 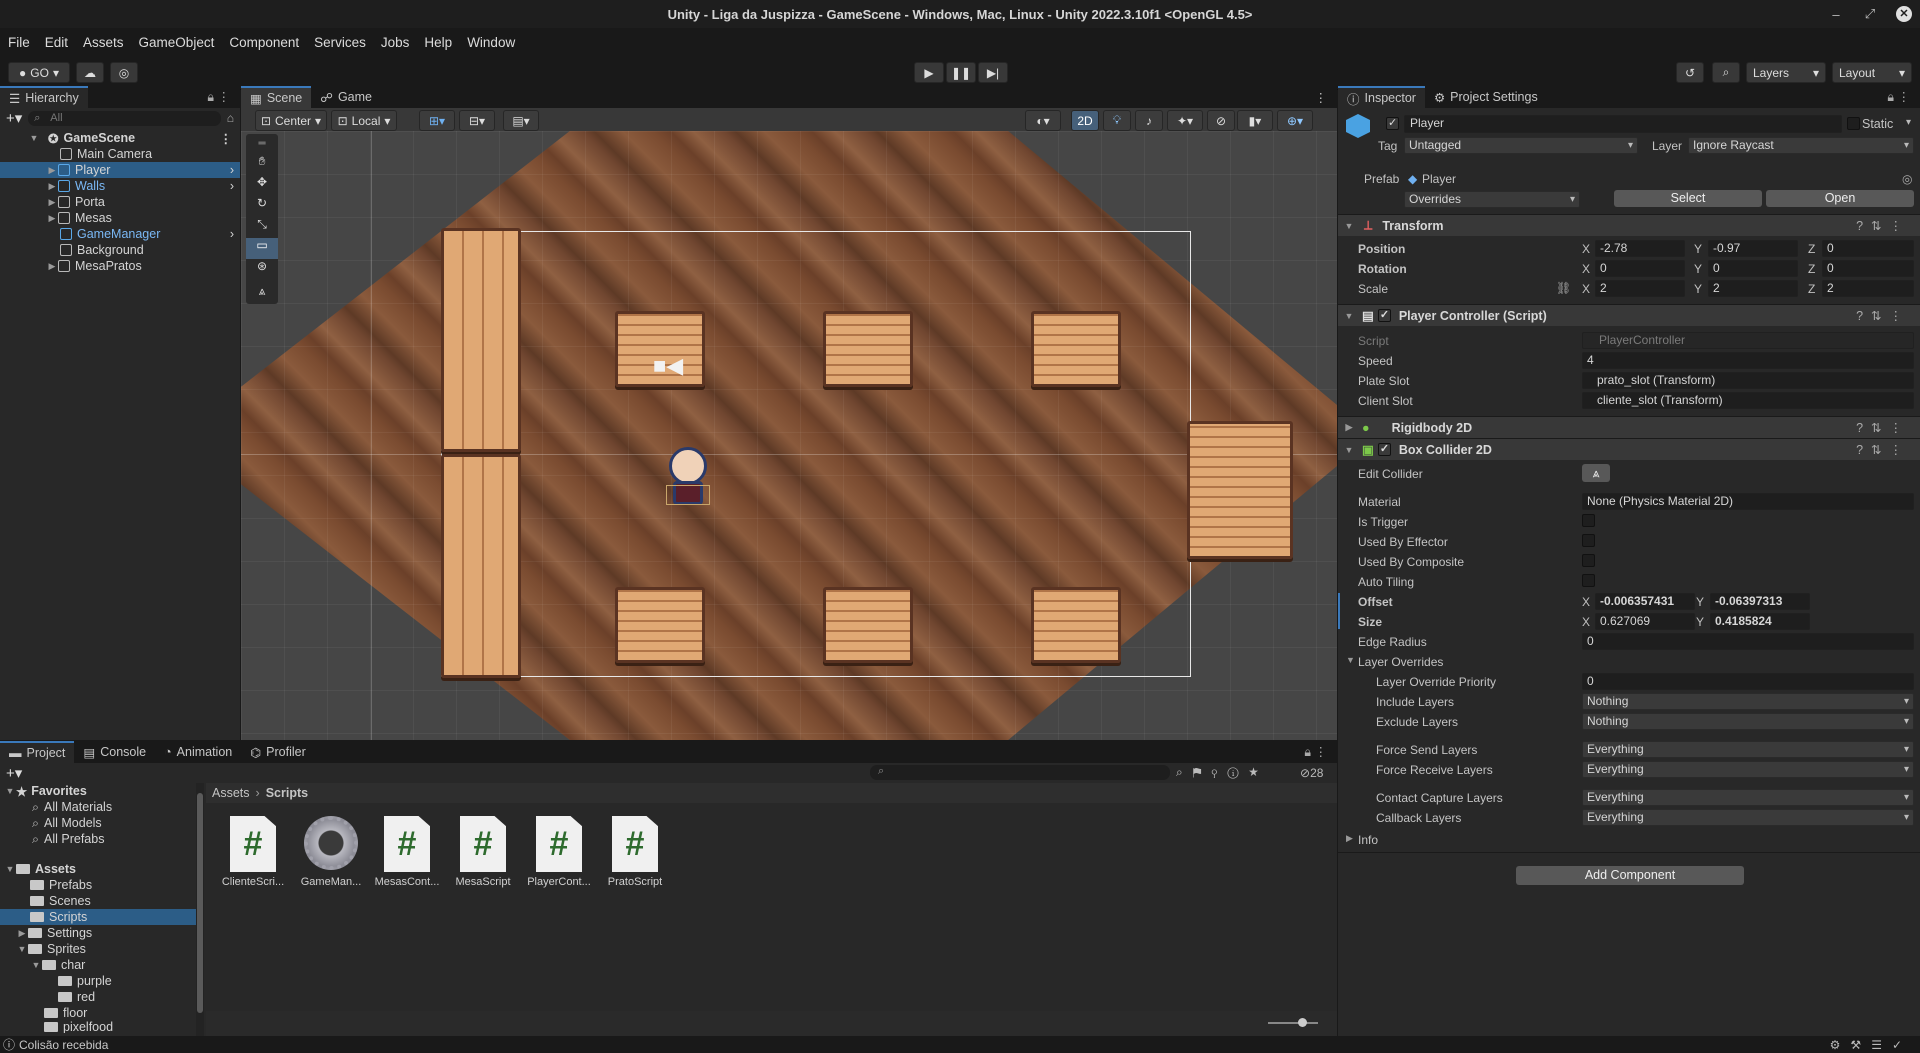 I want to click on open-button: Open, so click(x=1840, y=198).